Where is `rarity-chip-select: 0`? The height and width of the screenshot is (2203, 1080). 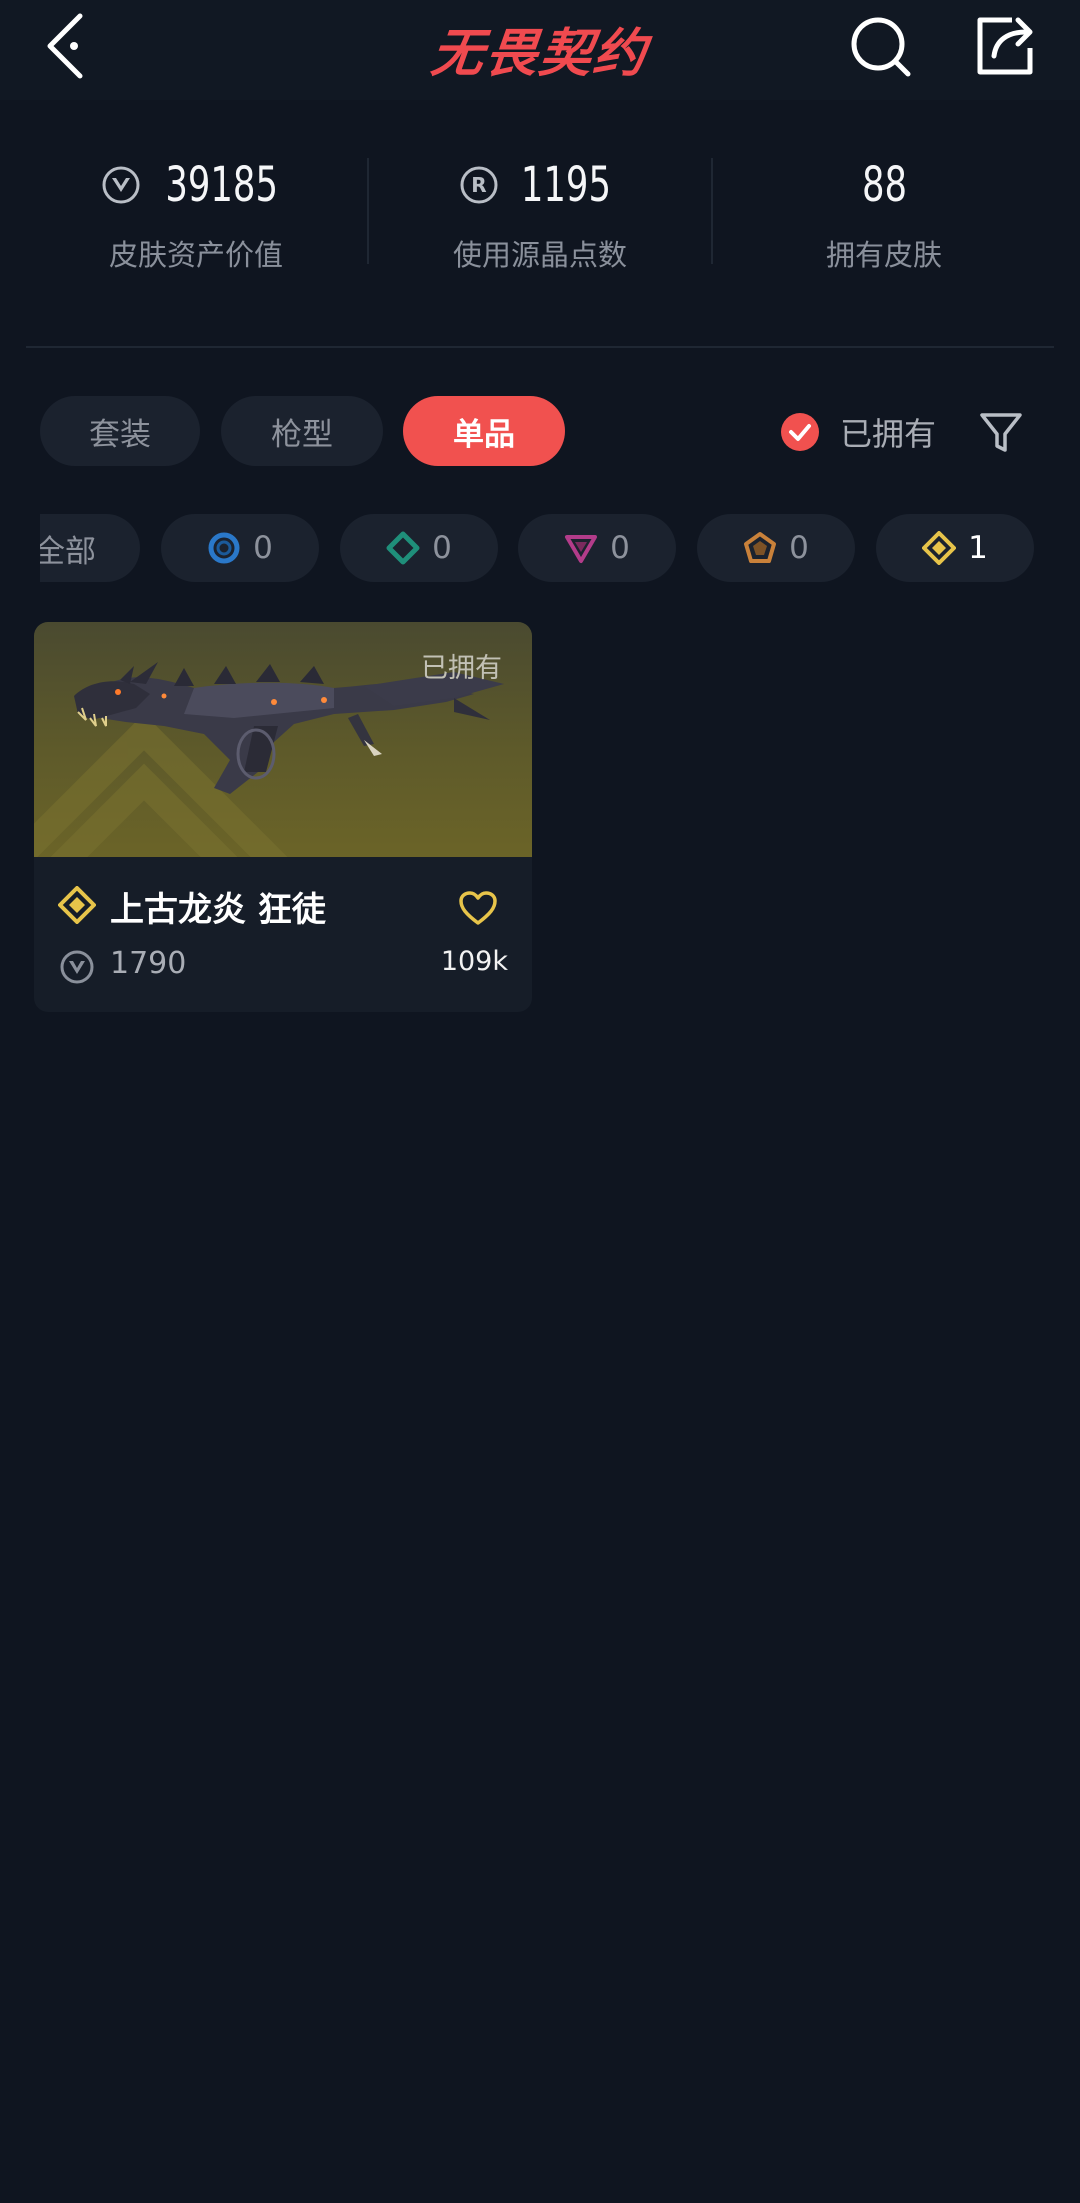
rarity-chip-select: 0 is located at coordinates (240, 548).